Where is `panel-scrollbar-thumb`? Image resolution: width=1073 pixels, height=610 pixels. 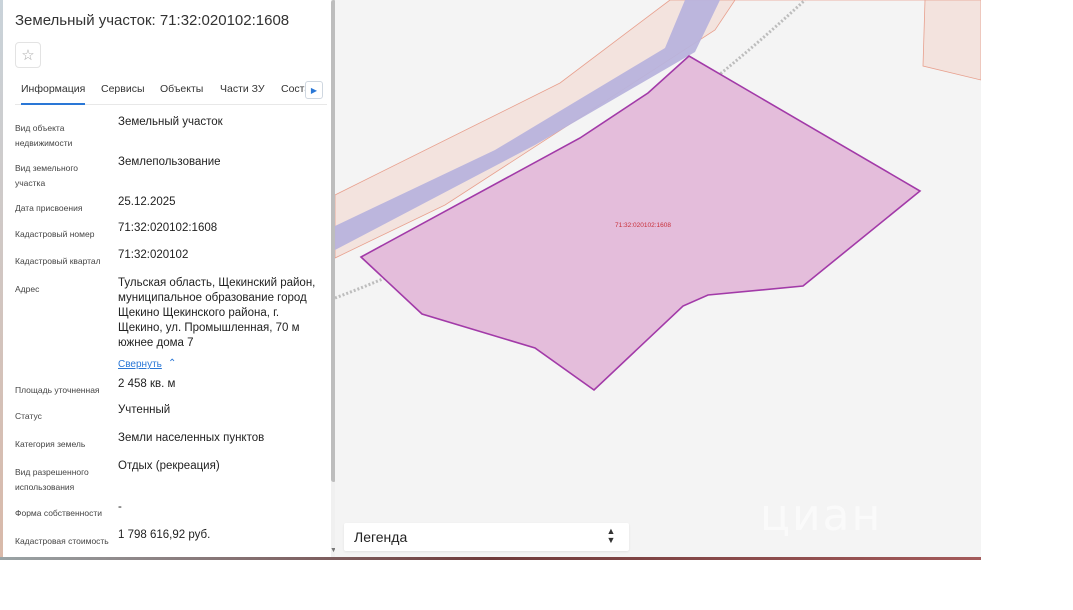
panel-scrollbar-thumb is located at coordinates (333, 241).